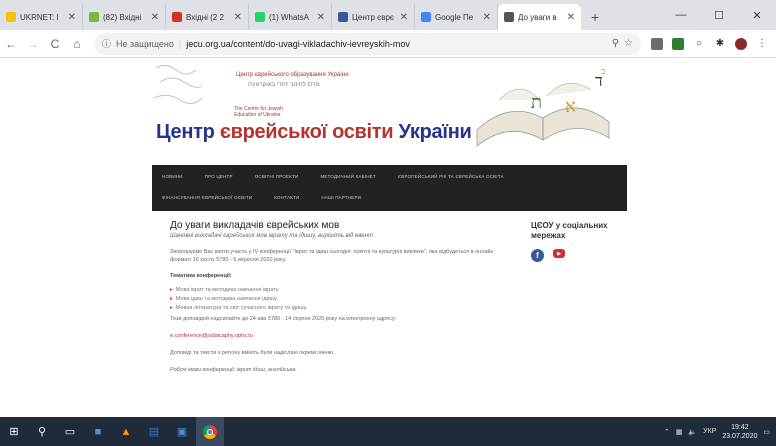  What do you see at coordinates (679, 432) in the screenshot?
I see `network-icon: ▦` at bounding box center [679, 432].